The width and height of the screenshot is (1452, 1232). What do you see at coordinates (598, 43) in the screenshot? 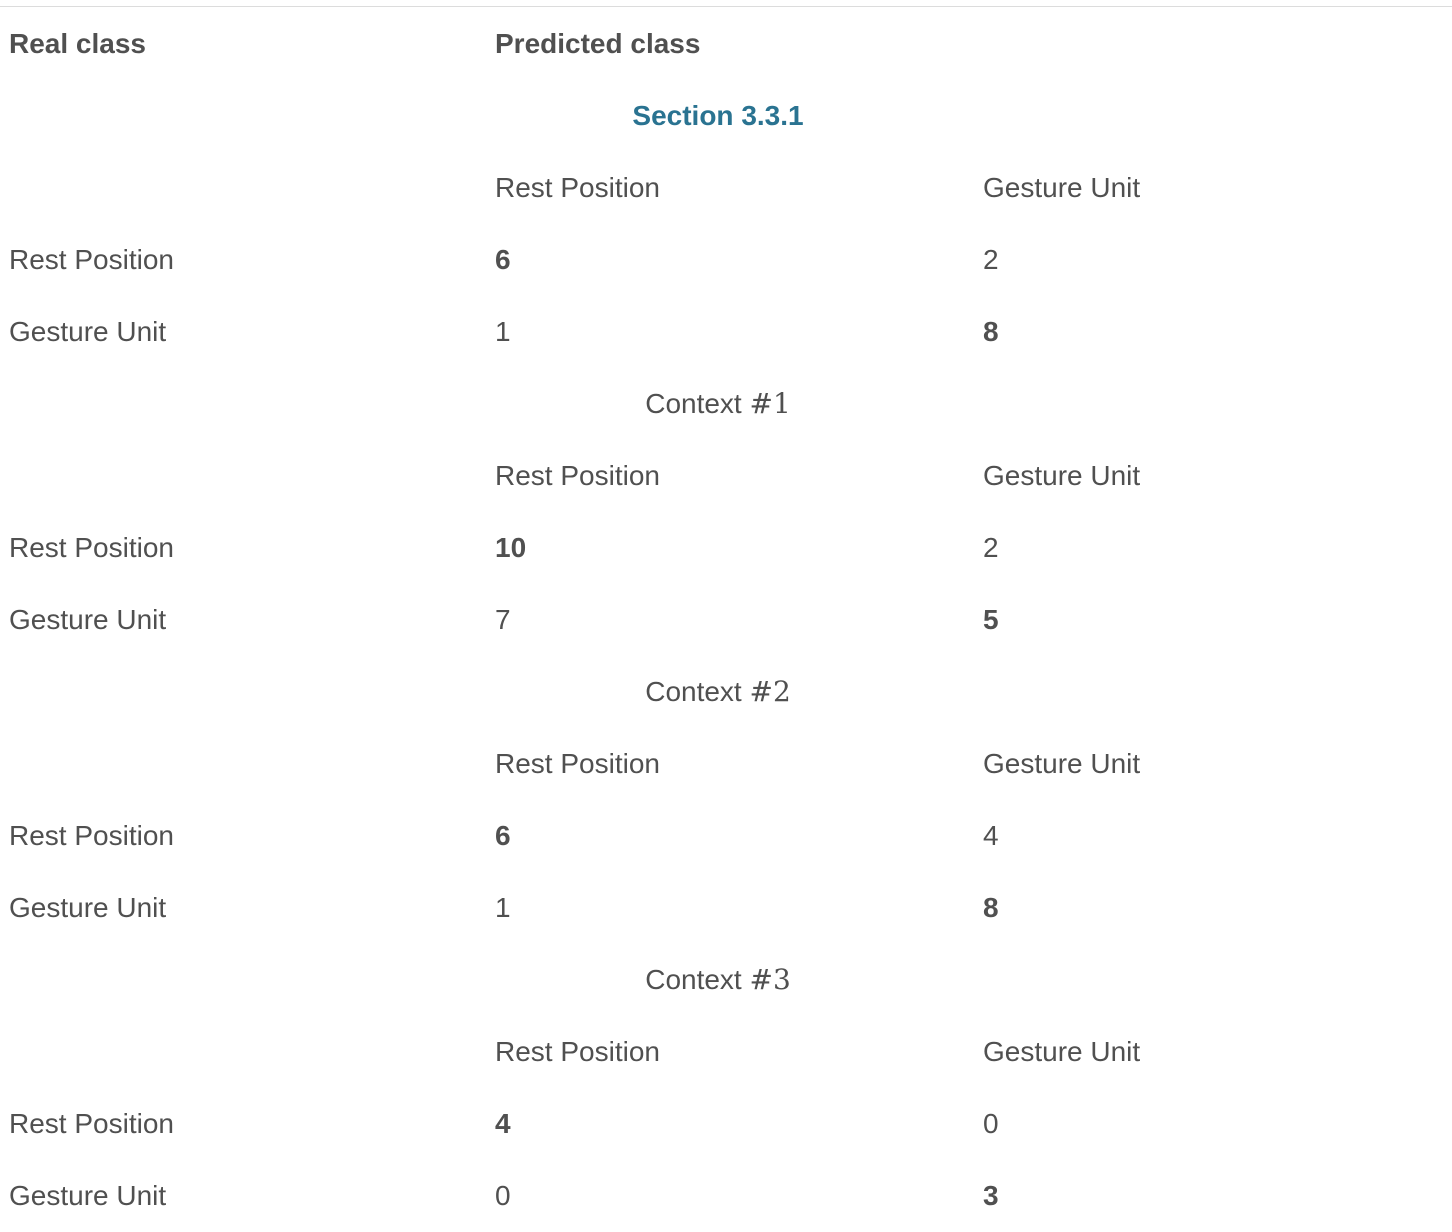
I see `predicted-class-header: Predicted class` at bounding box center [598, 43].